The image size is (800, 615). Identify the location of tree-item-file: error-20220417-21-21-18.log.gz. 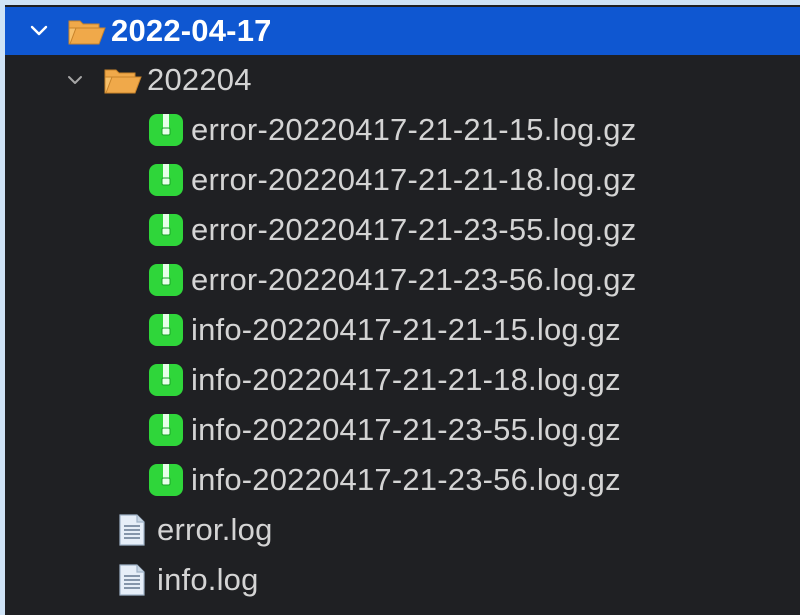
(402, 180).